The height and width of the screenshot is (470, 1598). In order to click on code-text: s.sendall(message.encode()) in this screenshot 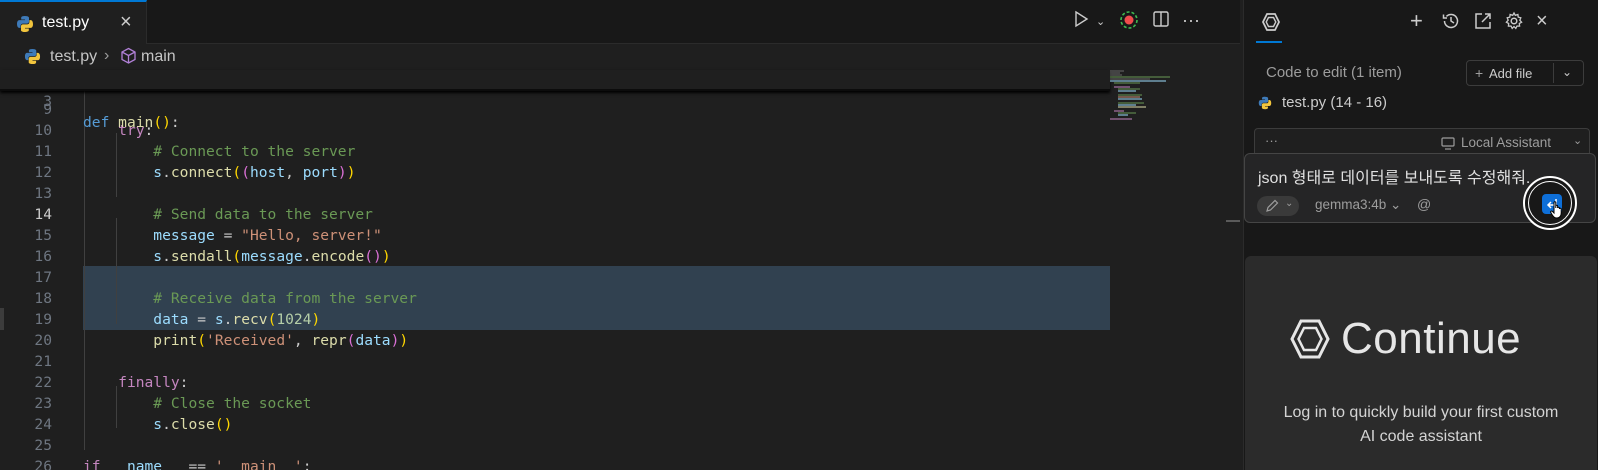, I will do `click(272, 256)`.